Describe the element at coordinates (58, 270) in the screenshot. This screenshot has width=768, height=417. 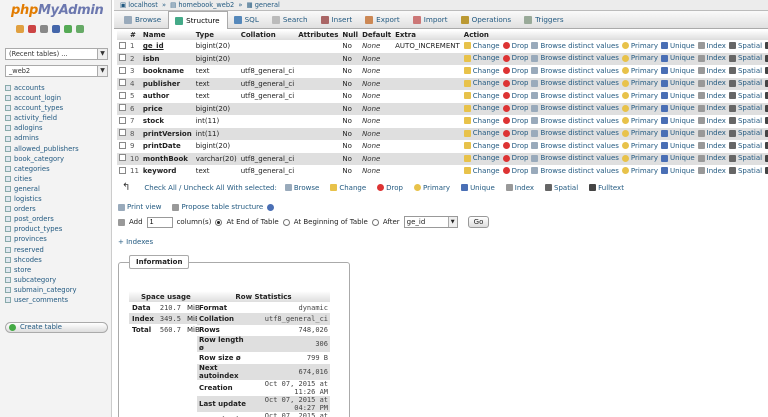
I see `sidebar-table-item: store` at that location.